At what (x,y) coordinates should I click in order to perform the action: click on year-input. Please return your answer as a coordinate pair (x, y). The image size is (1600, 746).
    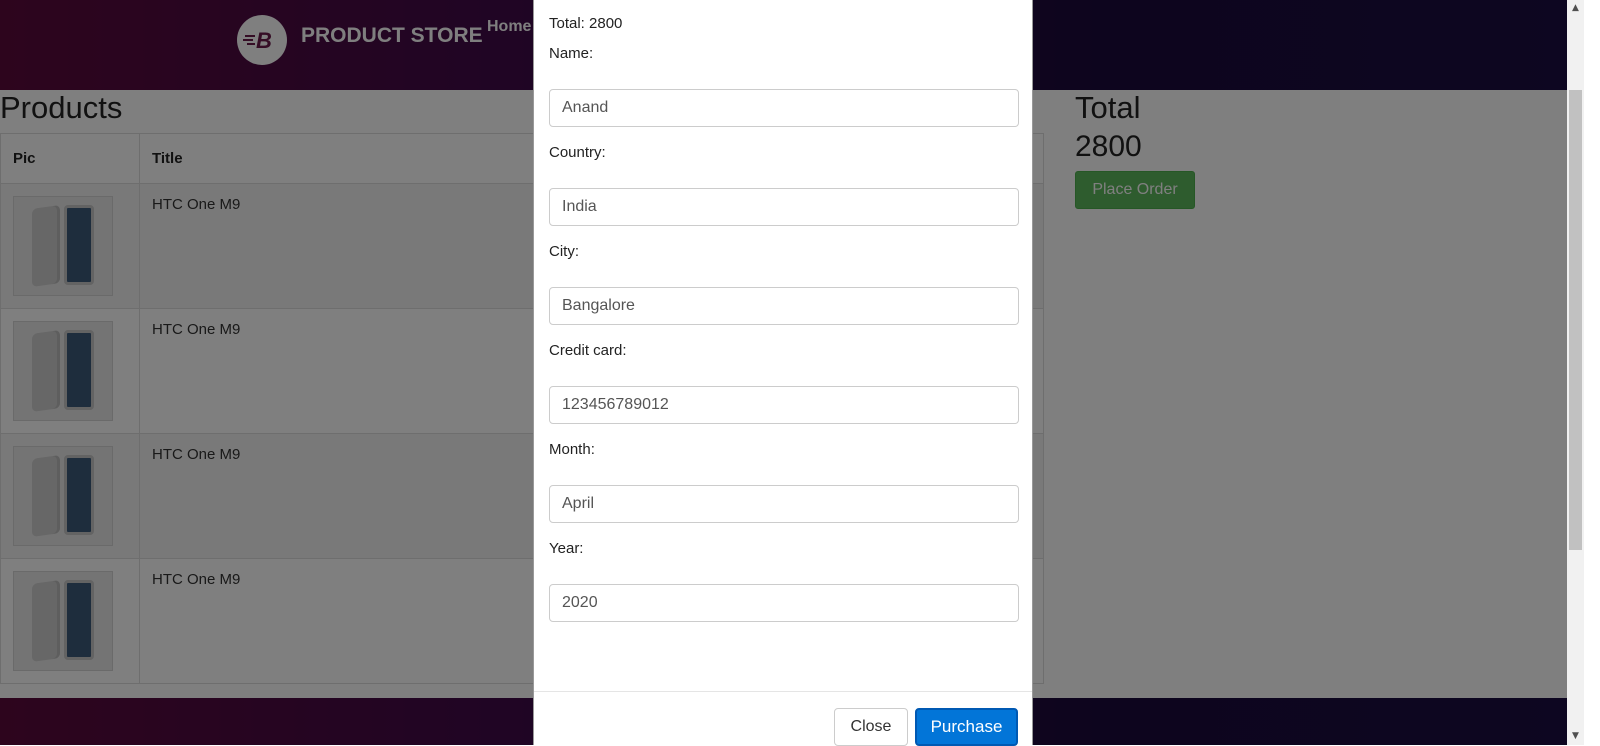
    Looking at the image, I should click on (784, 603).